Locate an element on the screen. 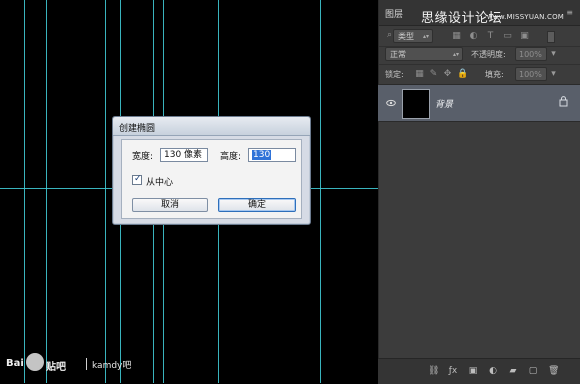 The width and height of the screenshot is (580, 384). lock-position-icon: ✥ is located at coordinates (447, 74).